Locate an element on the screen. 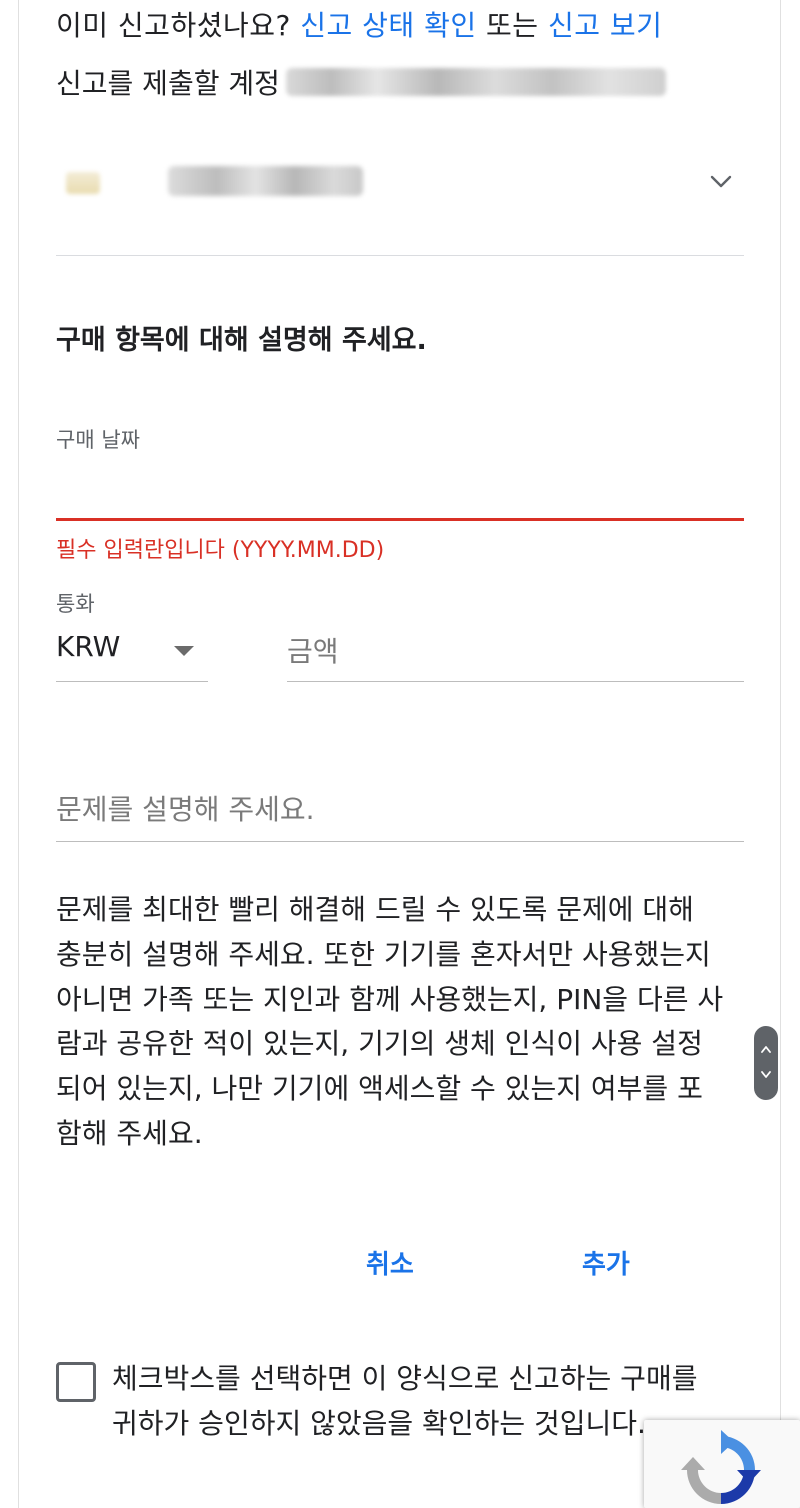  account-line: 신고를 제출할 계정 is located at coordinates (361, 82).